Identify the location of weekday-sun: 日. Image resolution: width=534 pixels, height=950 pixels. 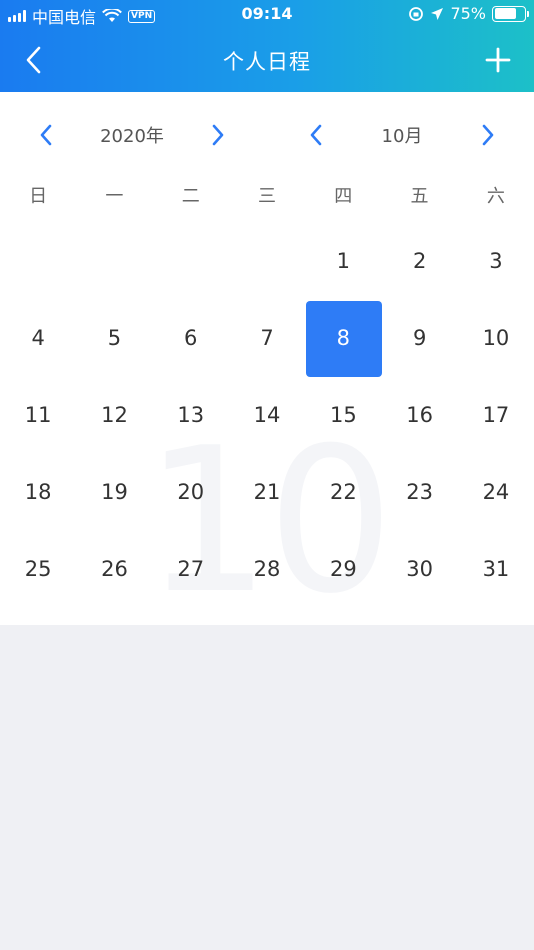
(38, 196).